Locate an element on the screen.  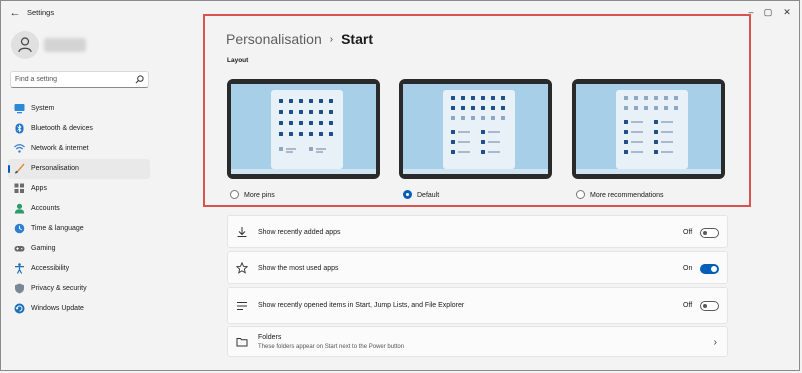
sidebar-item-label: Apps is located at coordinates (39, 188).